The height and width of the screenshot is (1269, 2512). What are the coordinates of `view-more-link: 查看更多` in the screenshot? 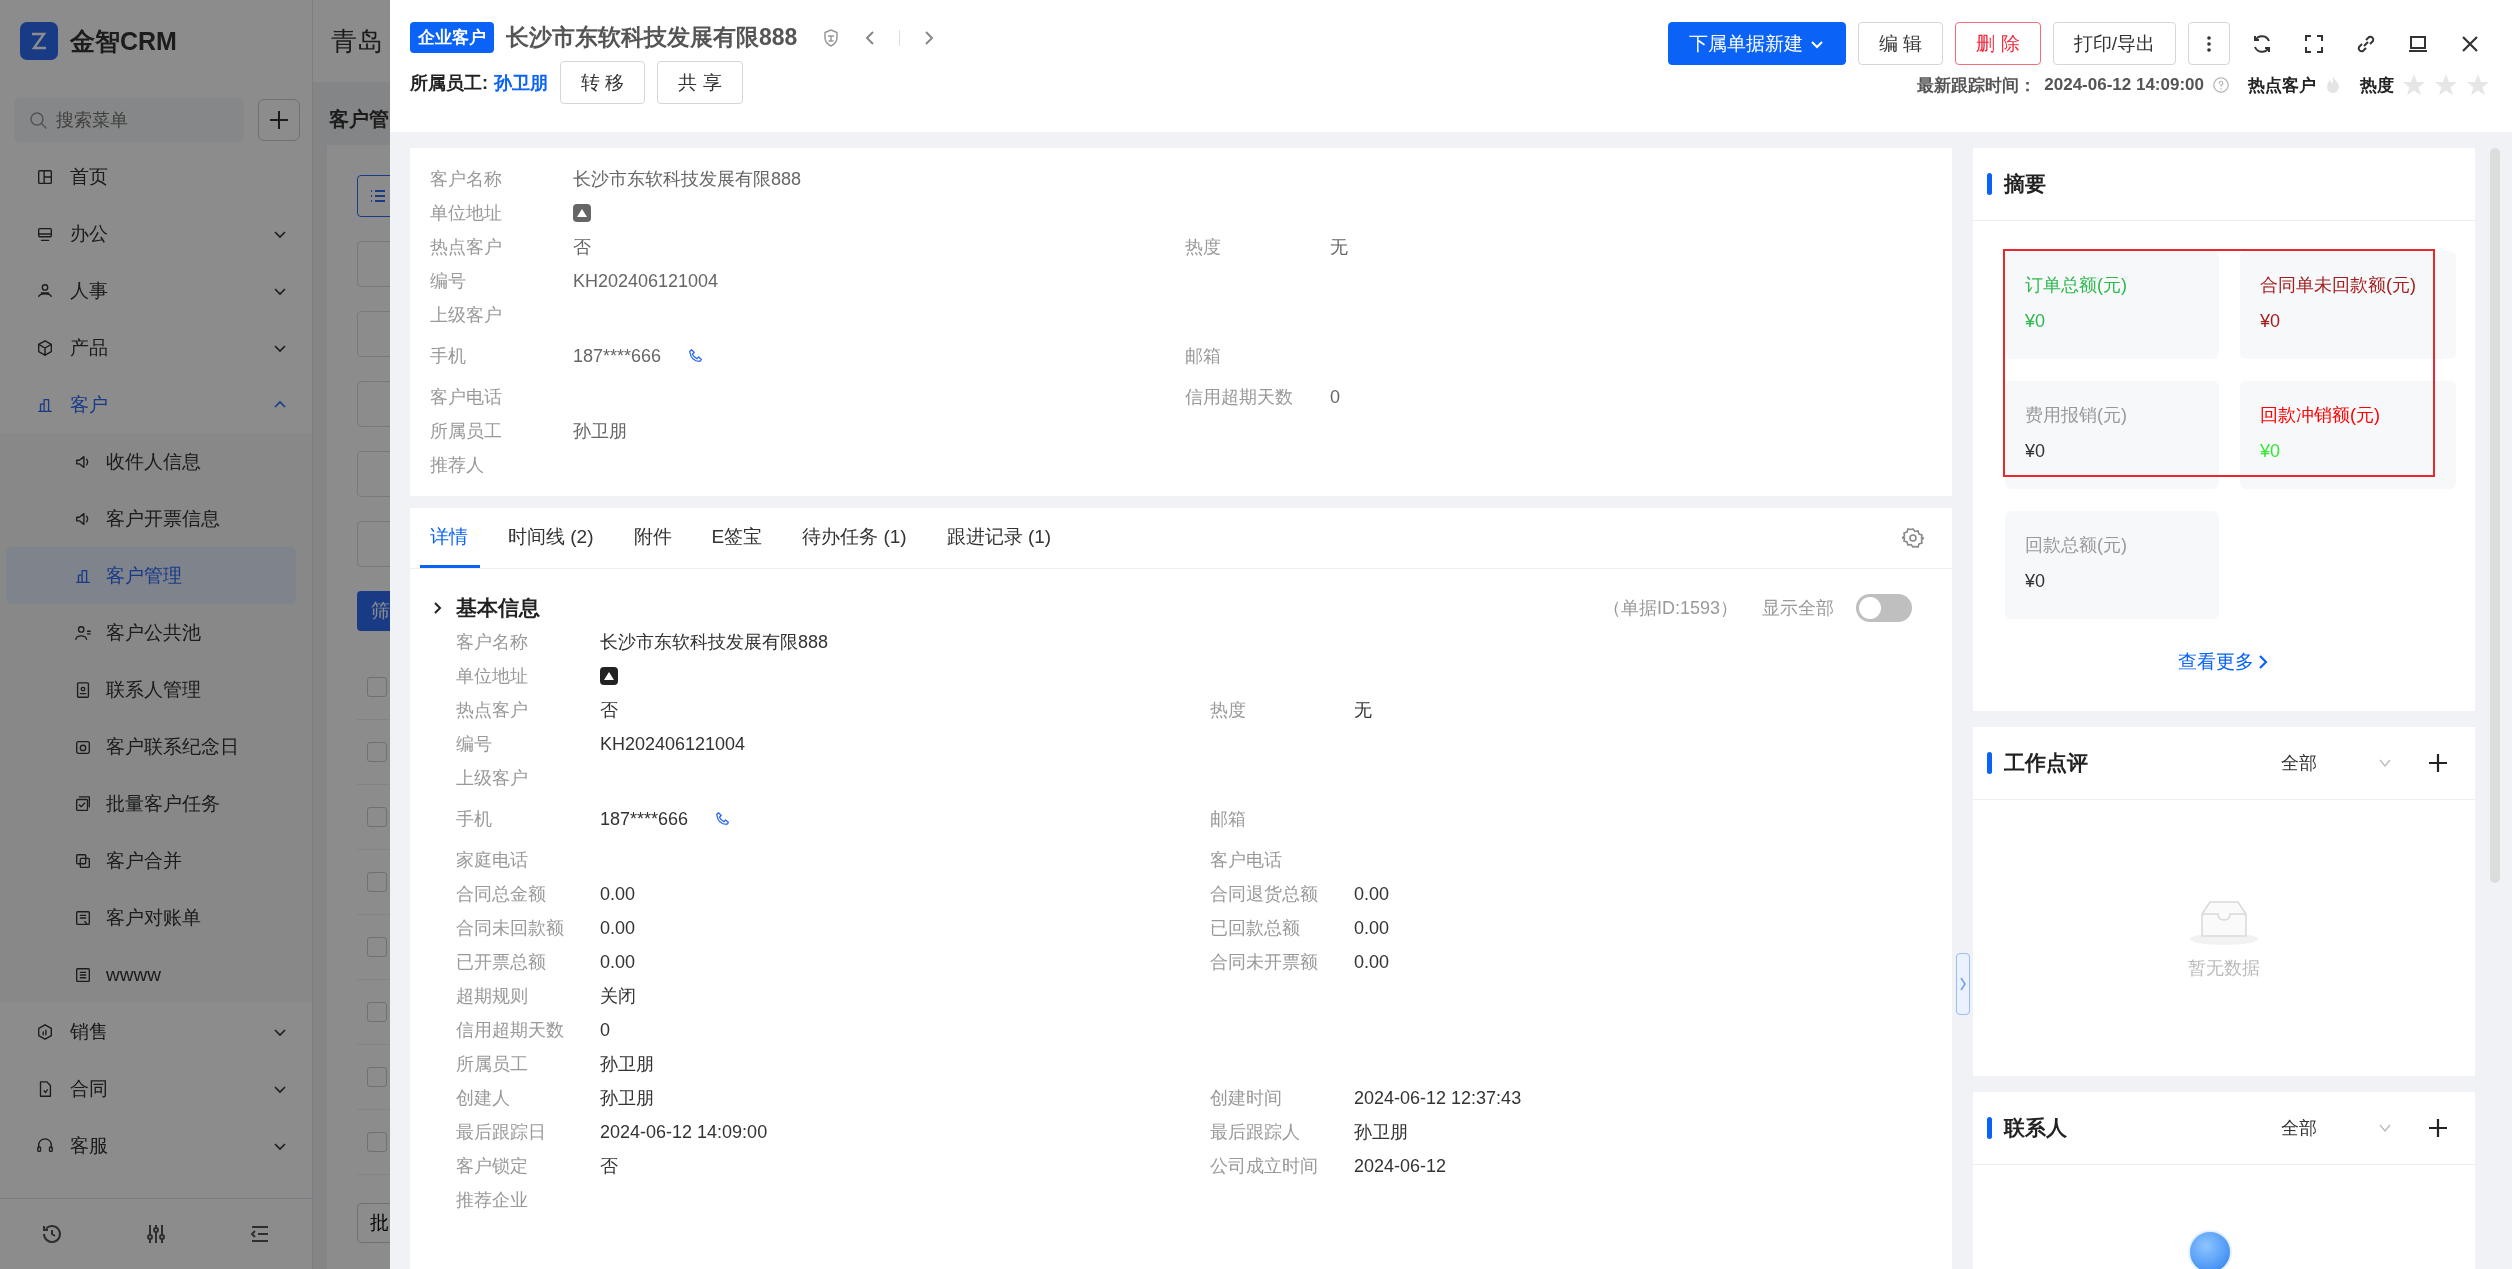 It's located at (2224, 665).